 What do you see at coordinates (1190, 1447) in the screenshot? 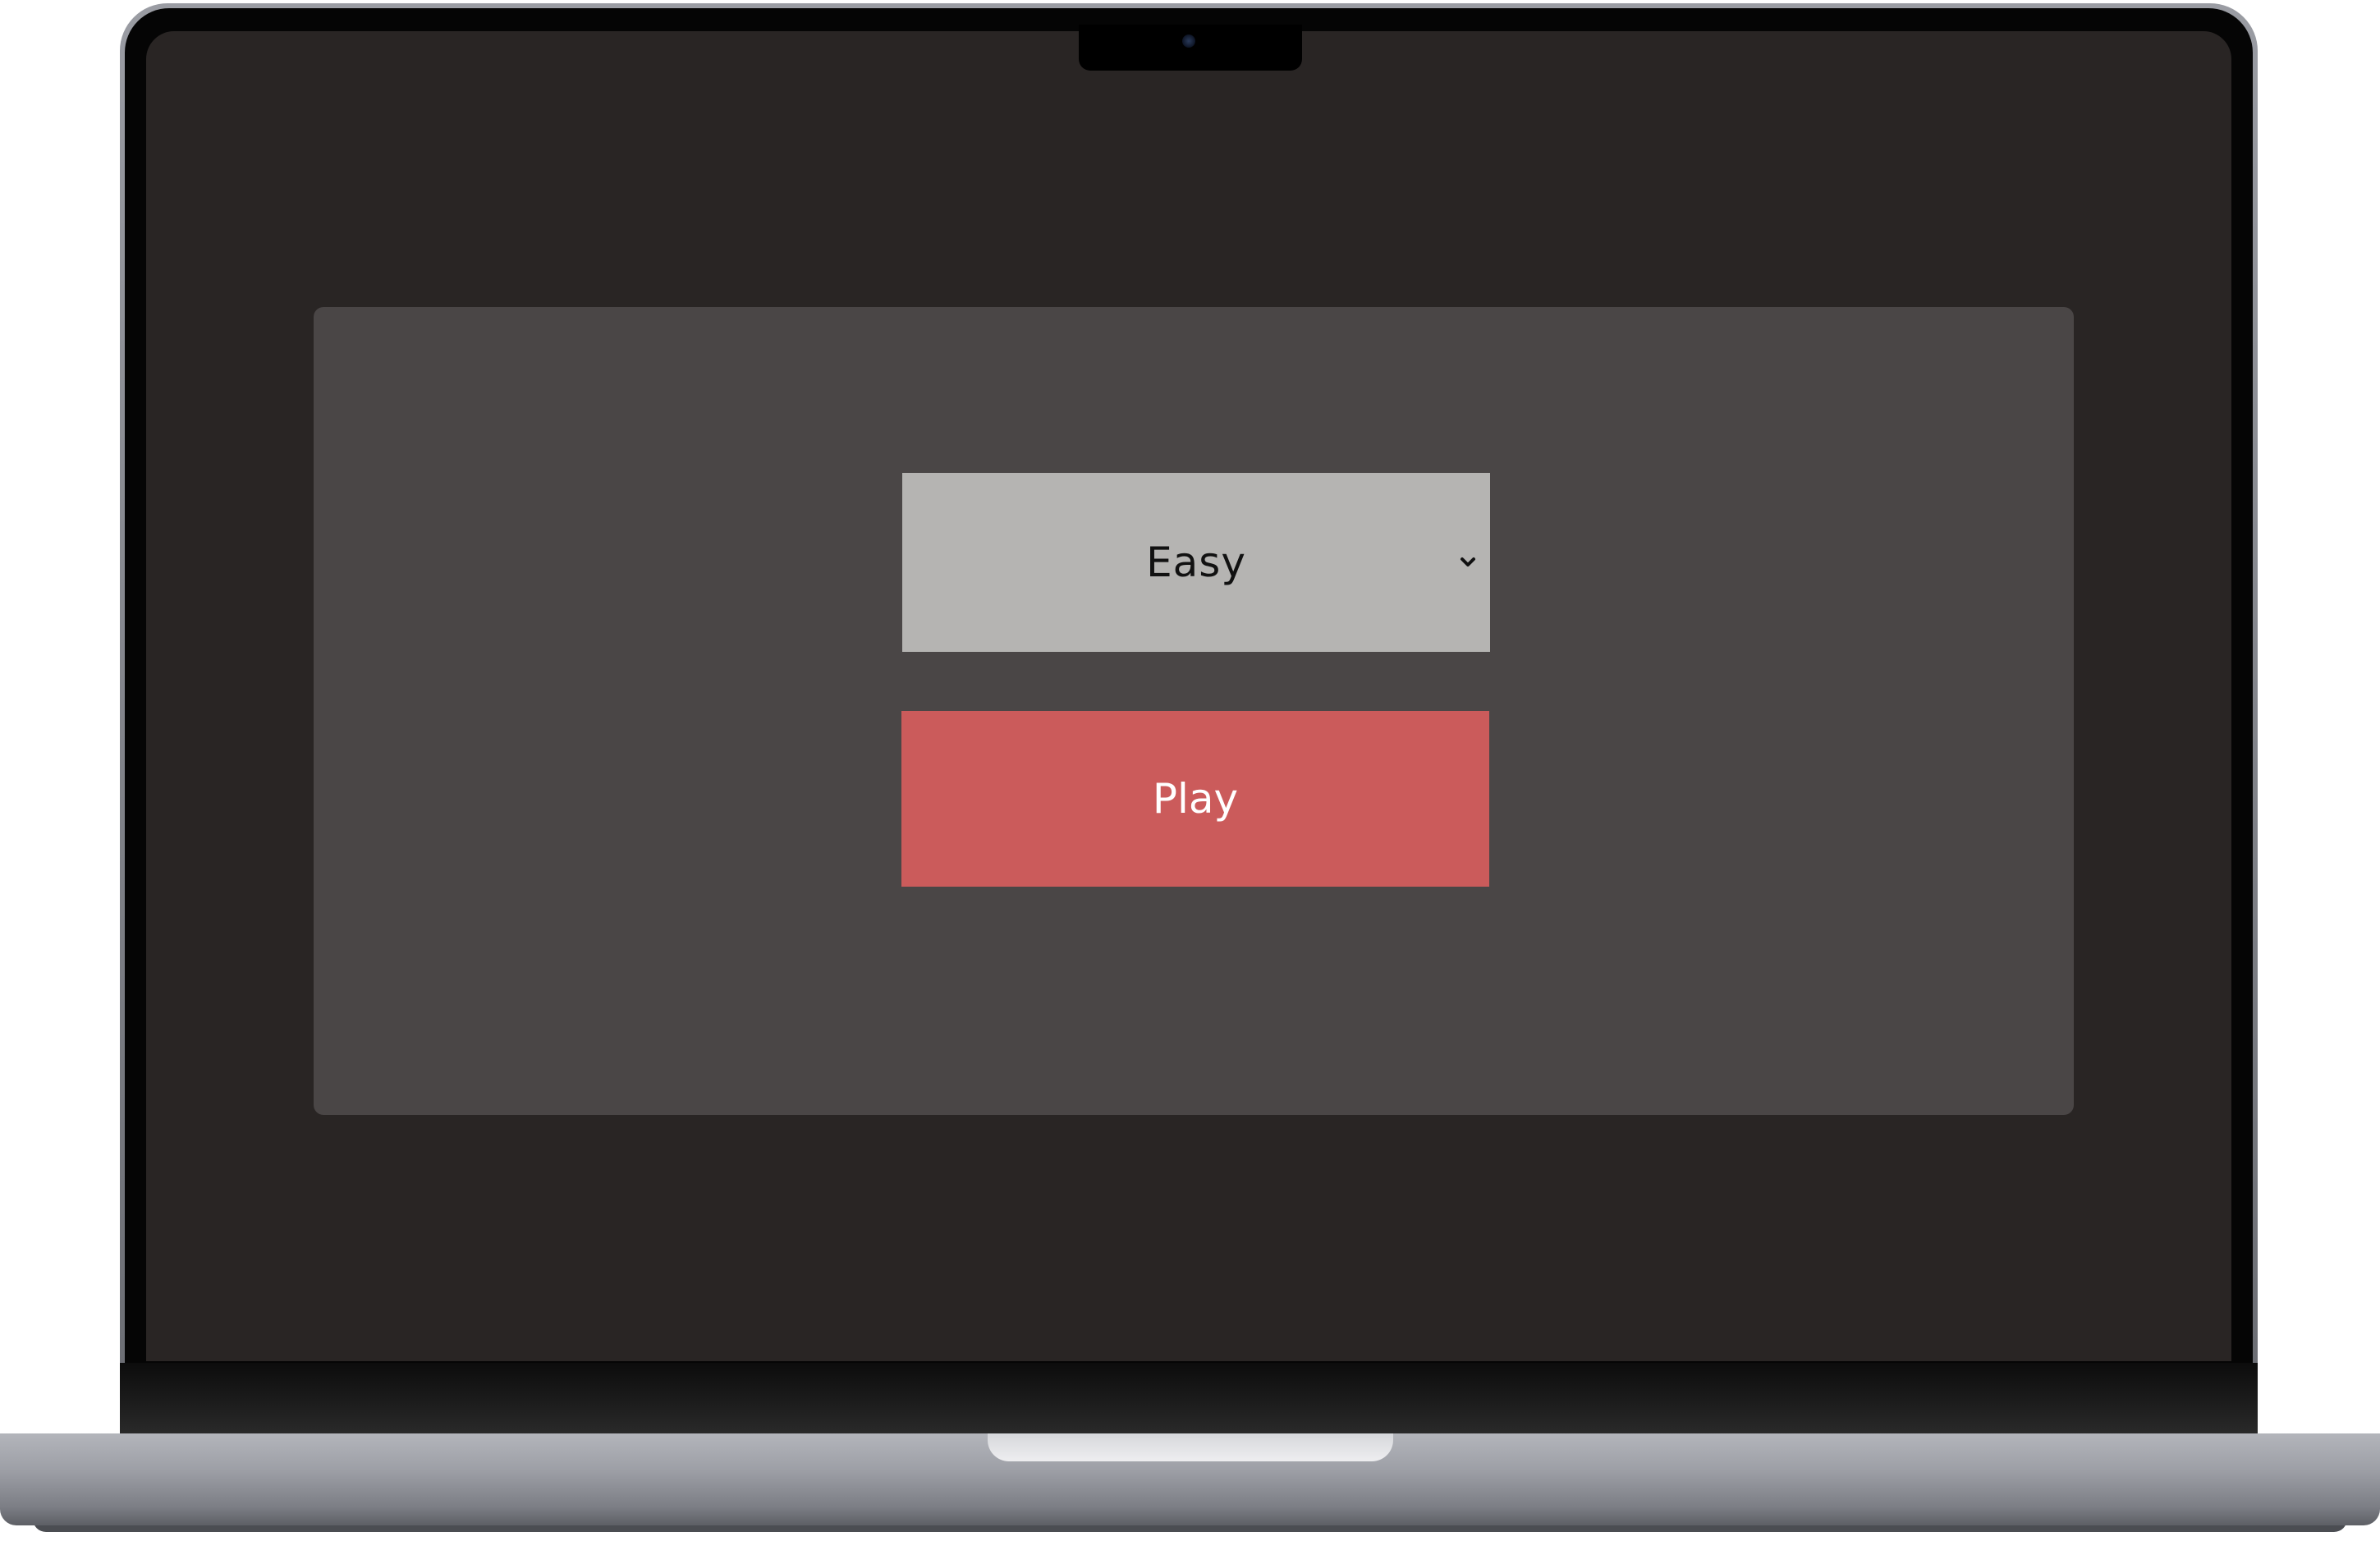
I see `lid-opening-notch` at bounding box center [1190, 1447].